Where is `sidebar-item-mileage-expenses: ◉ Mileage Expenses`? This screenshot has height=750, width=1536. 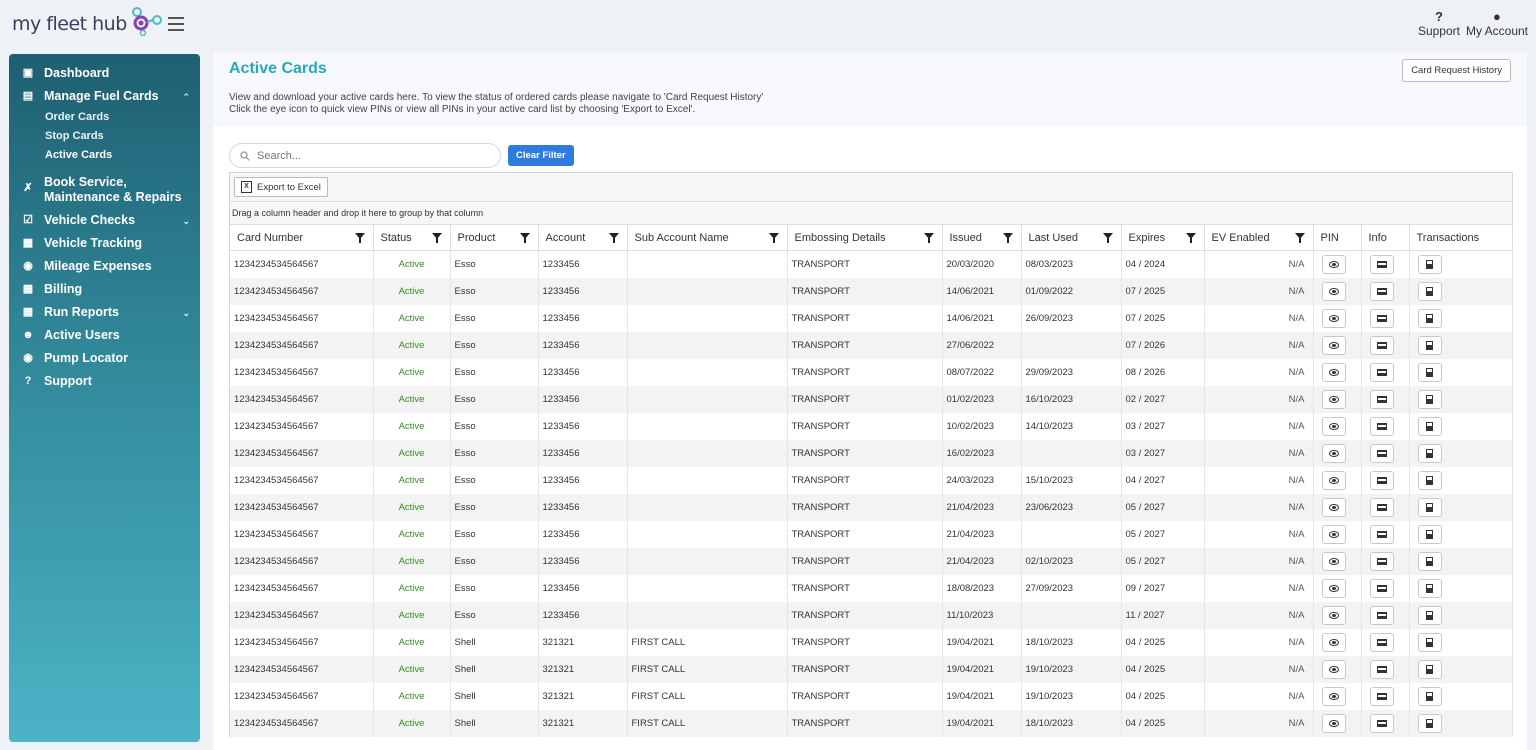
sidebar-item-mileage-expenses: ◉ Mileage Expenses is located at coordinates (104, 266).